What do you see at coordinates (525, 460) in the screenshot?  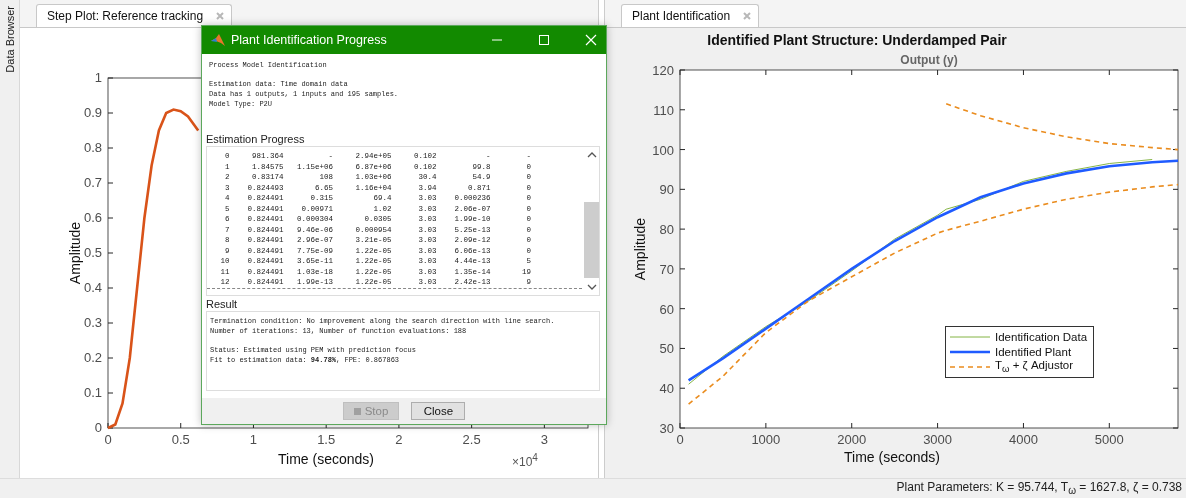 I see `axis-multiplier: ×10$^{4}$` at bounding box center [525, 460].